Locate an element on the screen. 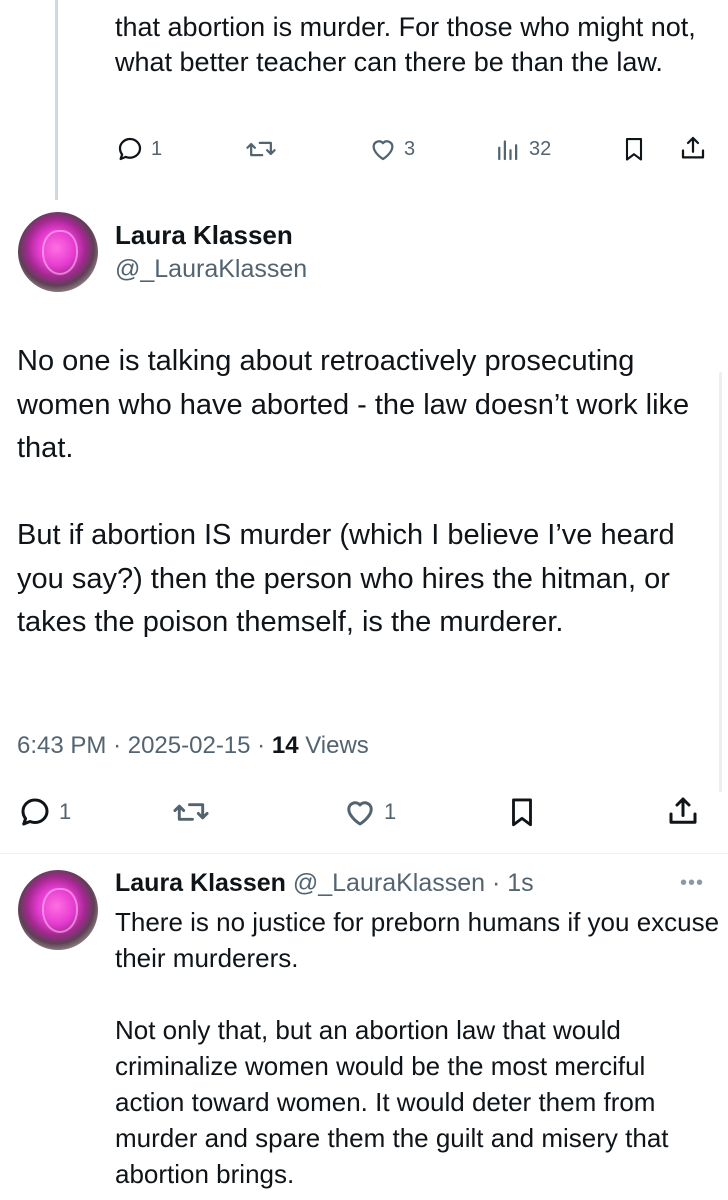 This screenshot has width=728, height=1200. parent-like-button: 3 is located at coordinates (391, 149).